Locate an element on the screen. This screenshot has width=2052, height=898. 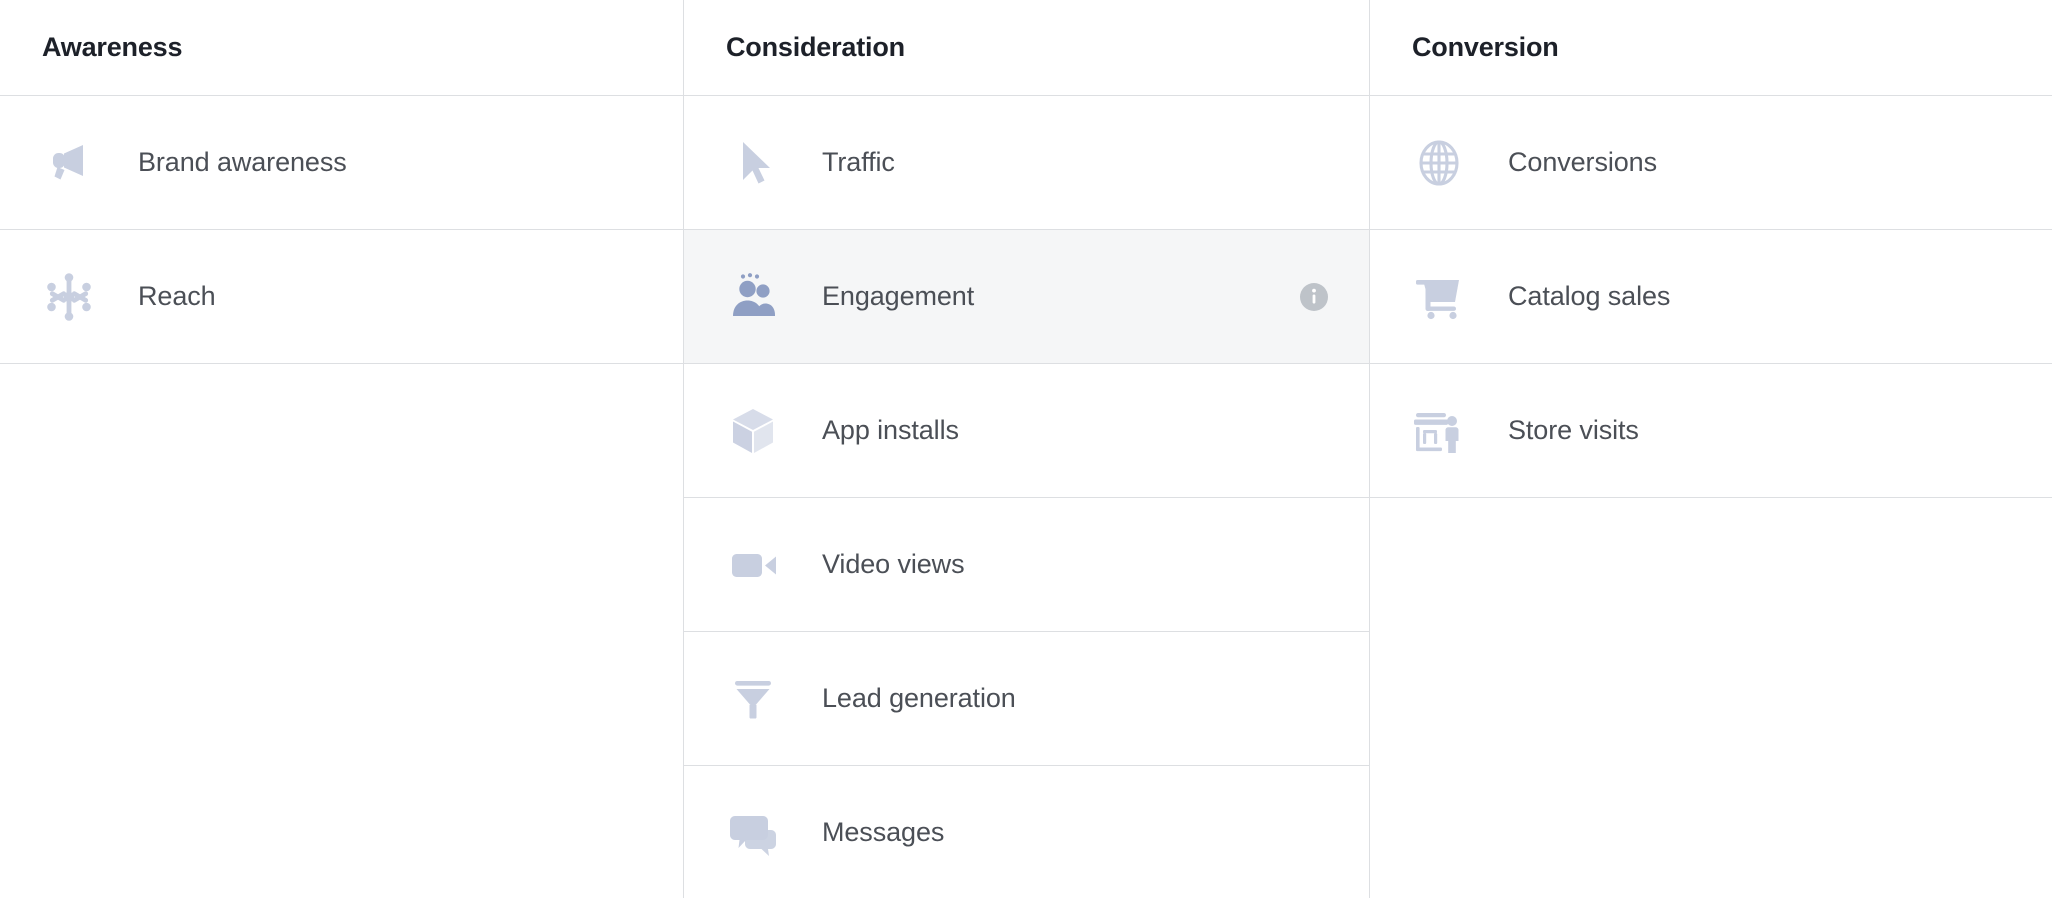
objective-list-awareness: Brand awareness Reach is located at coordinates (342, 230).